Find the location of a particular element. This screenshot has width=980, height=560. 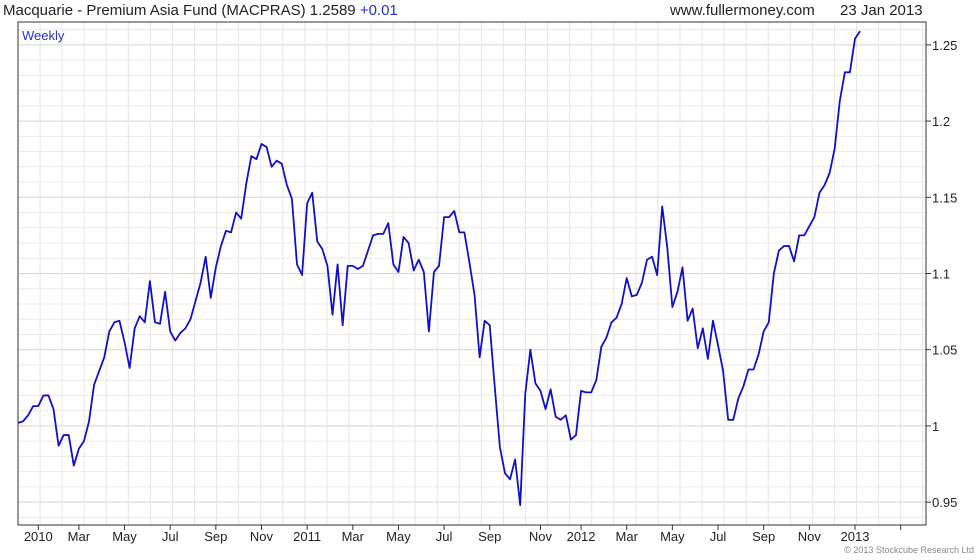

y-tick-label: 1.2 is located at coordinates (941, 121).